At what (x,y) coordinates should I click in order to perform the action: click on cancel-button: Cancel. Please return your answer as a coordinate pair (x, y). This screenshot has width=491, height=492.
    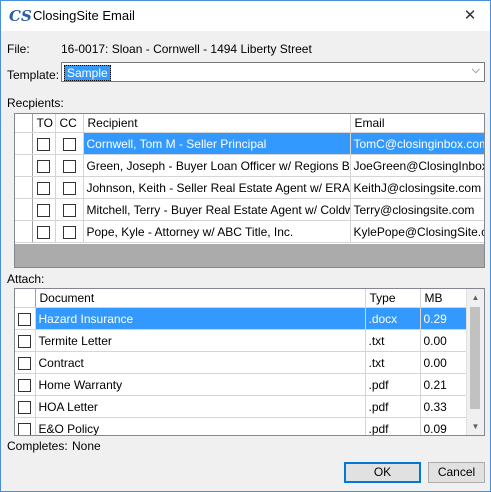
    Looking at the image, I should click on (456, 472).